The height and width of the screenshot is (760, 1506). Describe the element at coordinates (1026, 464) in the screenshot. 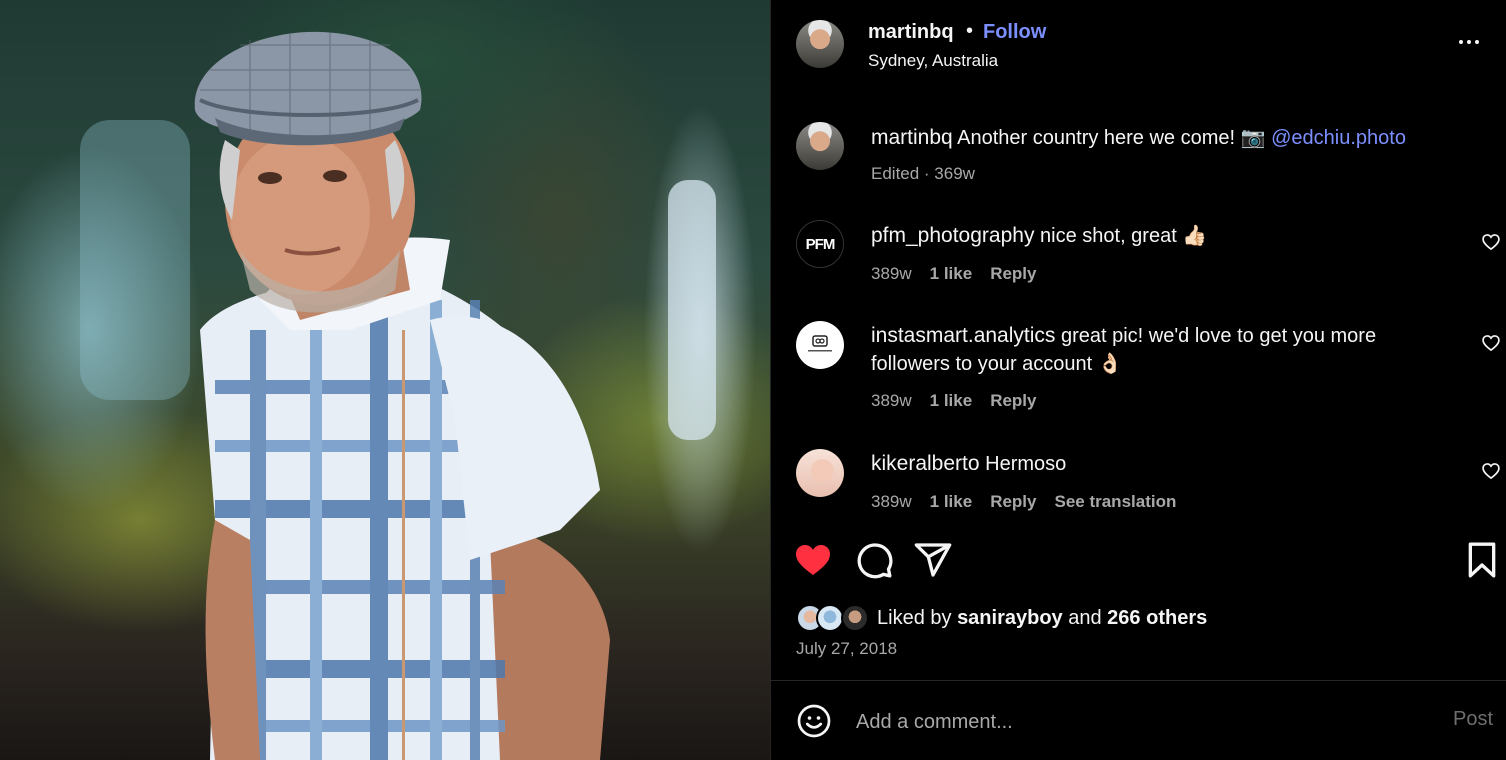

I see `comment-body: Hermoso` at that location.